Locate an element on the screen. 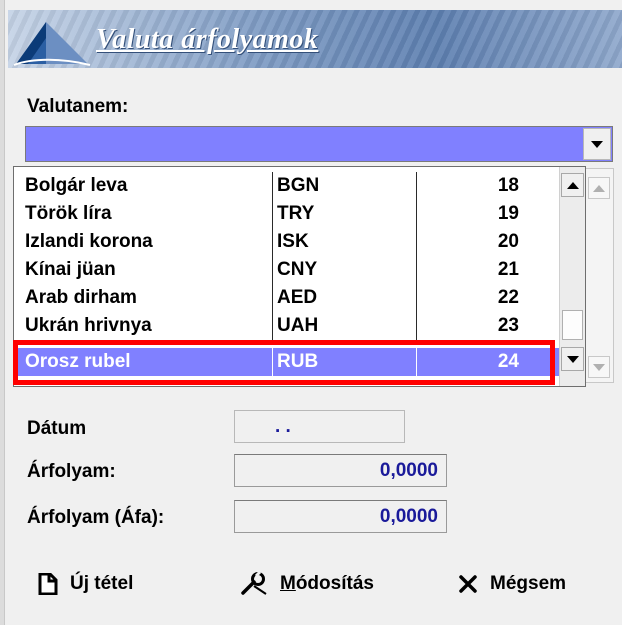 The height and width of the screenshot is (625, 622). document-icon is located at coordinates (48, 584).